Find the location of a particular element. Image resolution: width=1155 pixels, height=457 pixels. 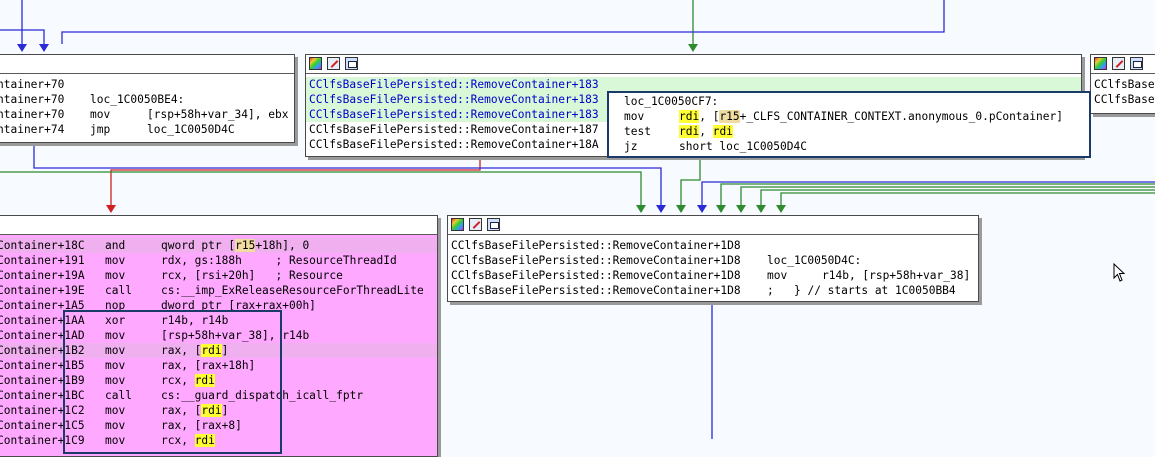

selection-box is located at coordinates (172, 382).